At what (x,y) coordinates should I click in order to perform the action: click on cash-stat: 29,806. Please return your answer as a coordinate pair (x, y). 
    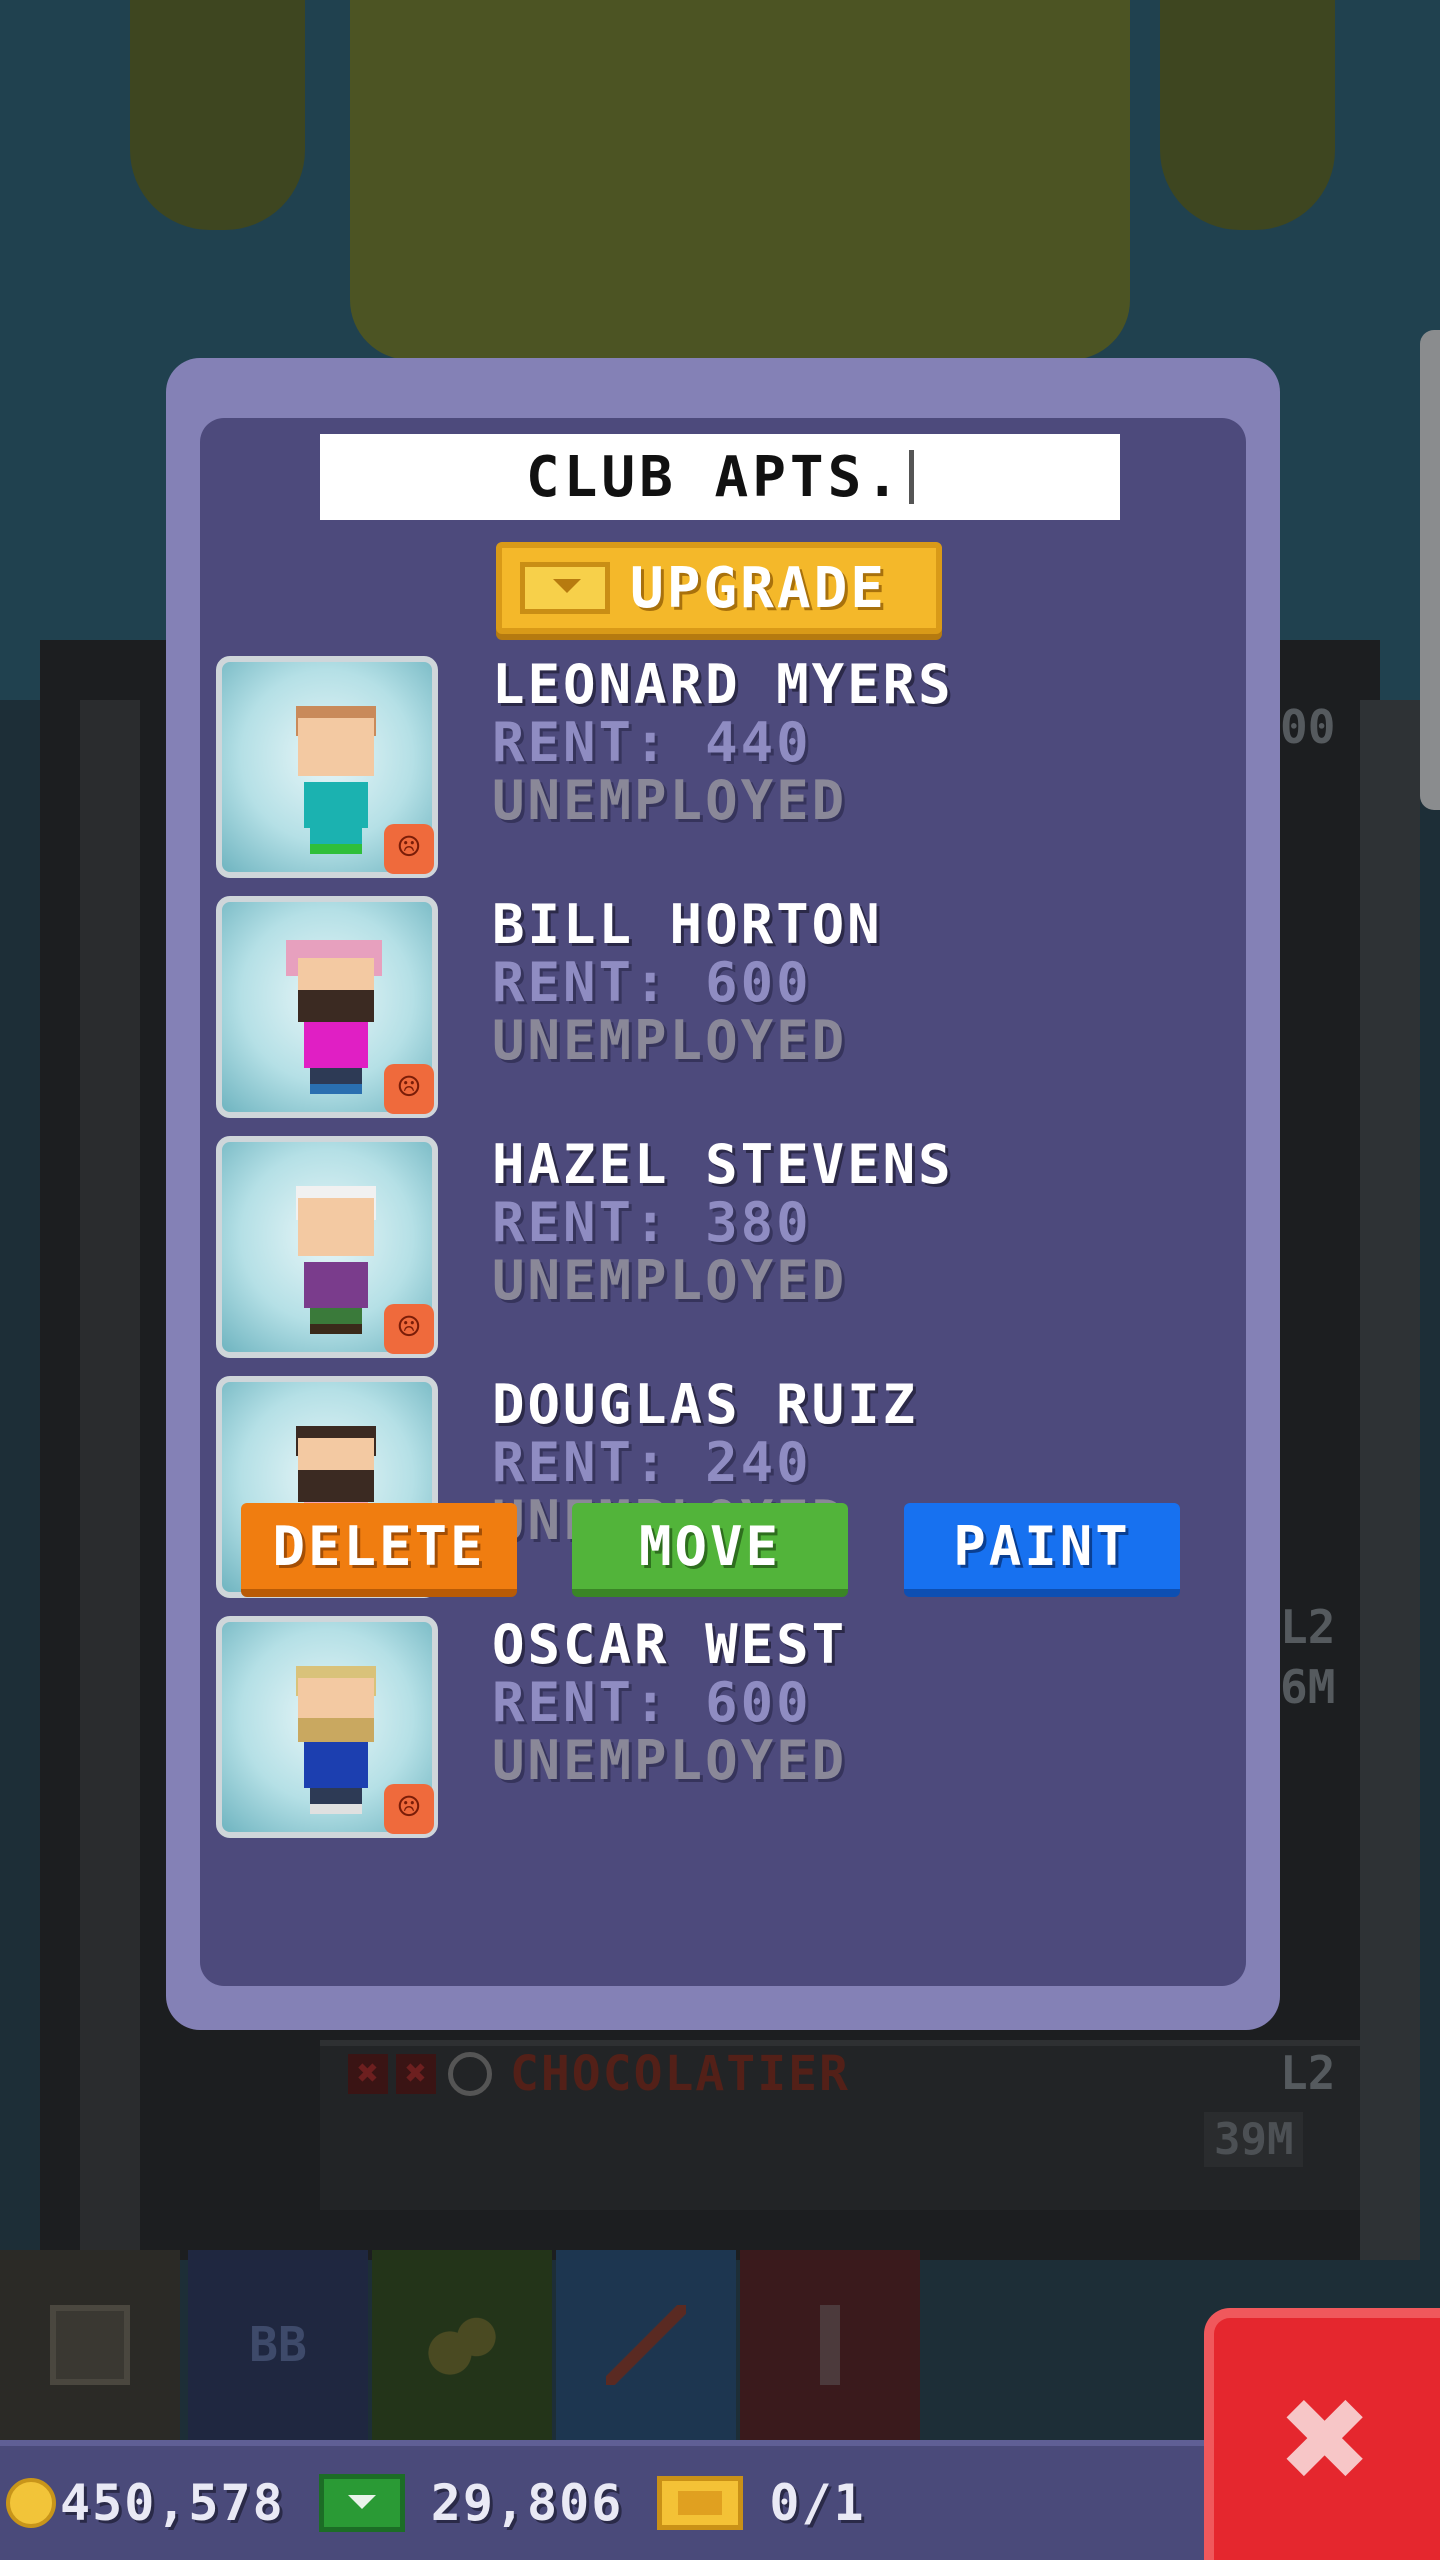
    Looking at the image, I should click on (471, 2503).